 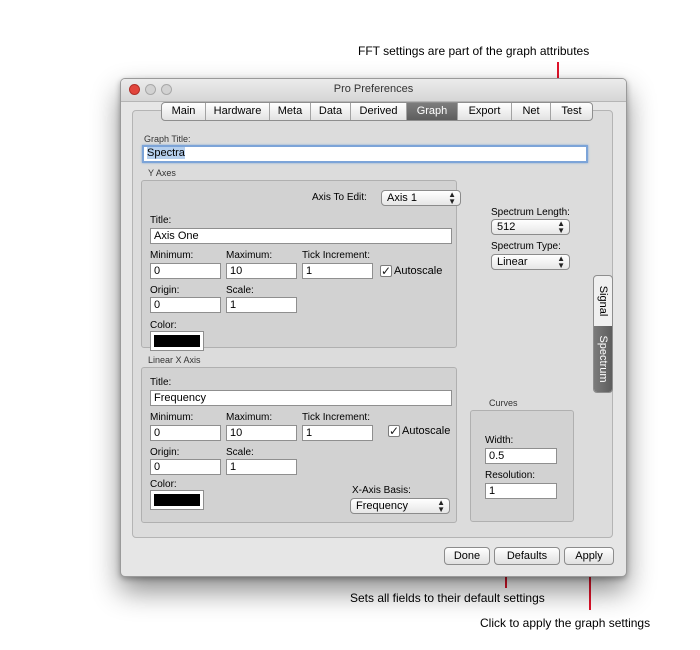 What do you see at coordinates (530, 262) in the screenshot?
I see `spectrum-type-select: Linear ▲ ▼` at bounding box center [530, 262].